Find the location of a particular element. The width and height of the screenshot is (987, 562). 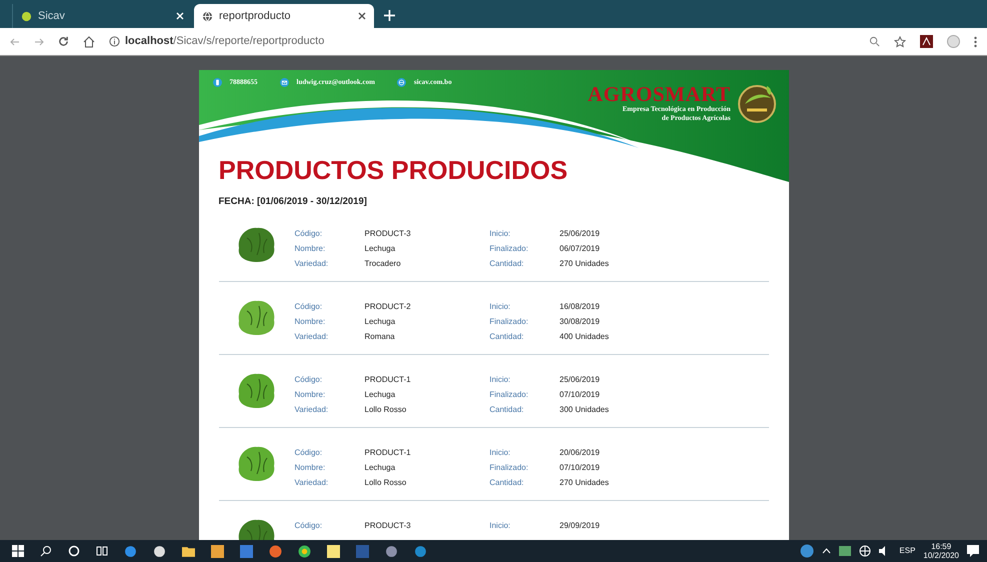

notification-icon is located at coordinates (973, 551).